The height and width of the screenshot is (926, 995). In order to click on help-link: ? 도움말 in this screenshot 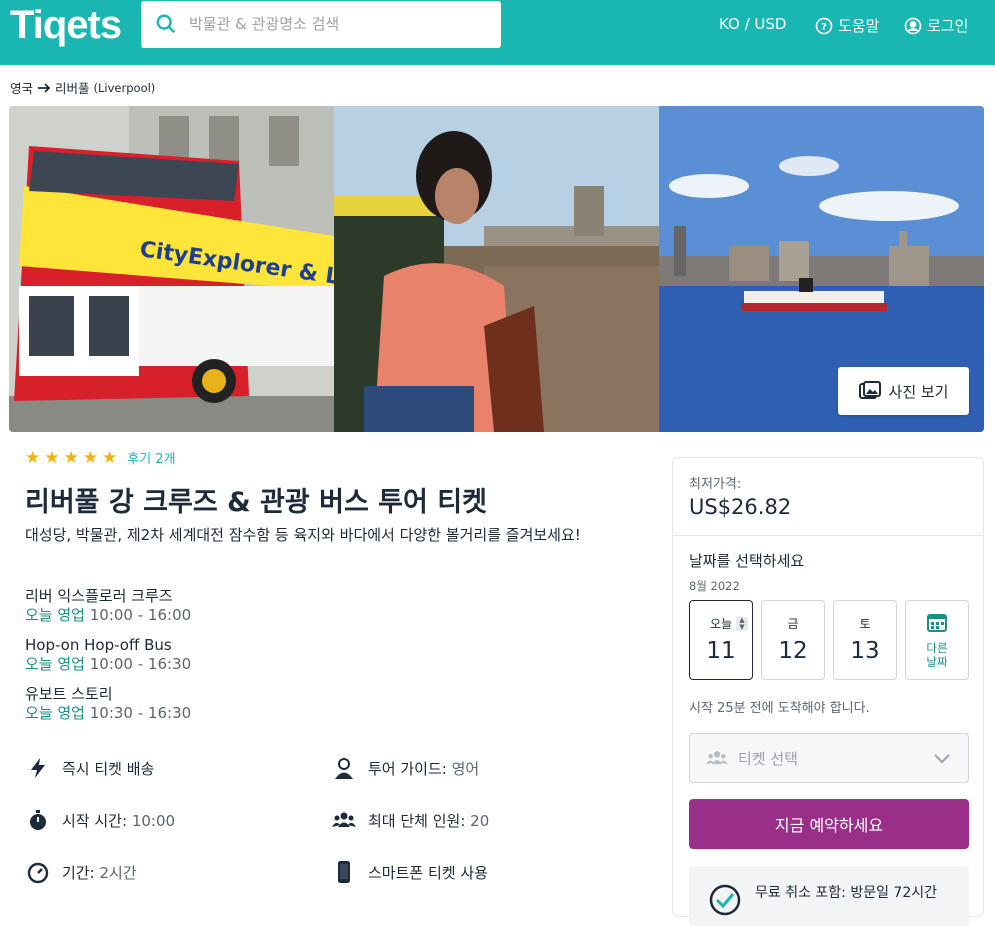, I will do `click(846, 25)`.